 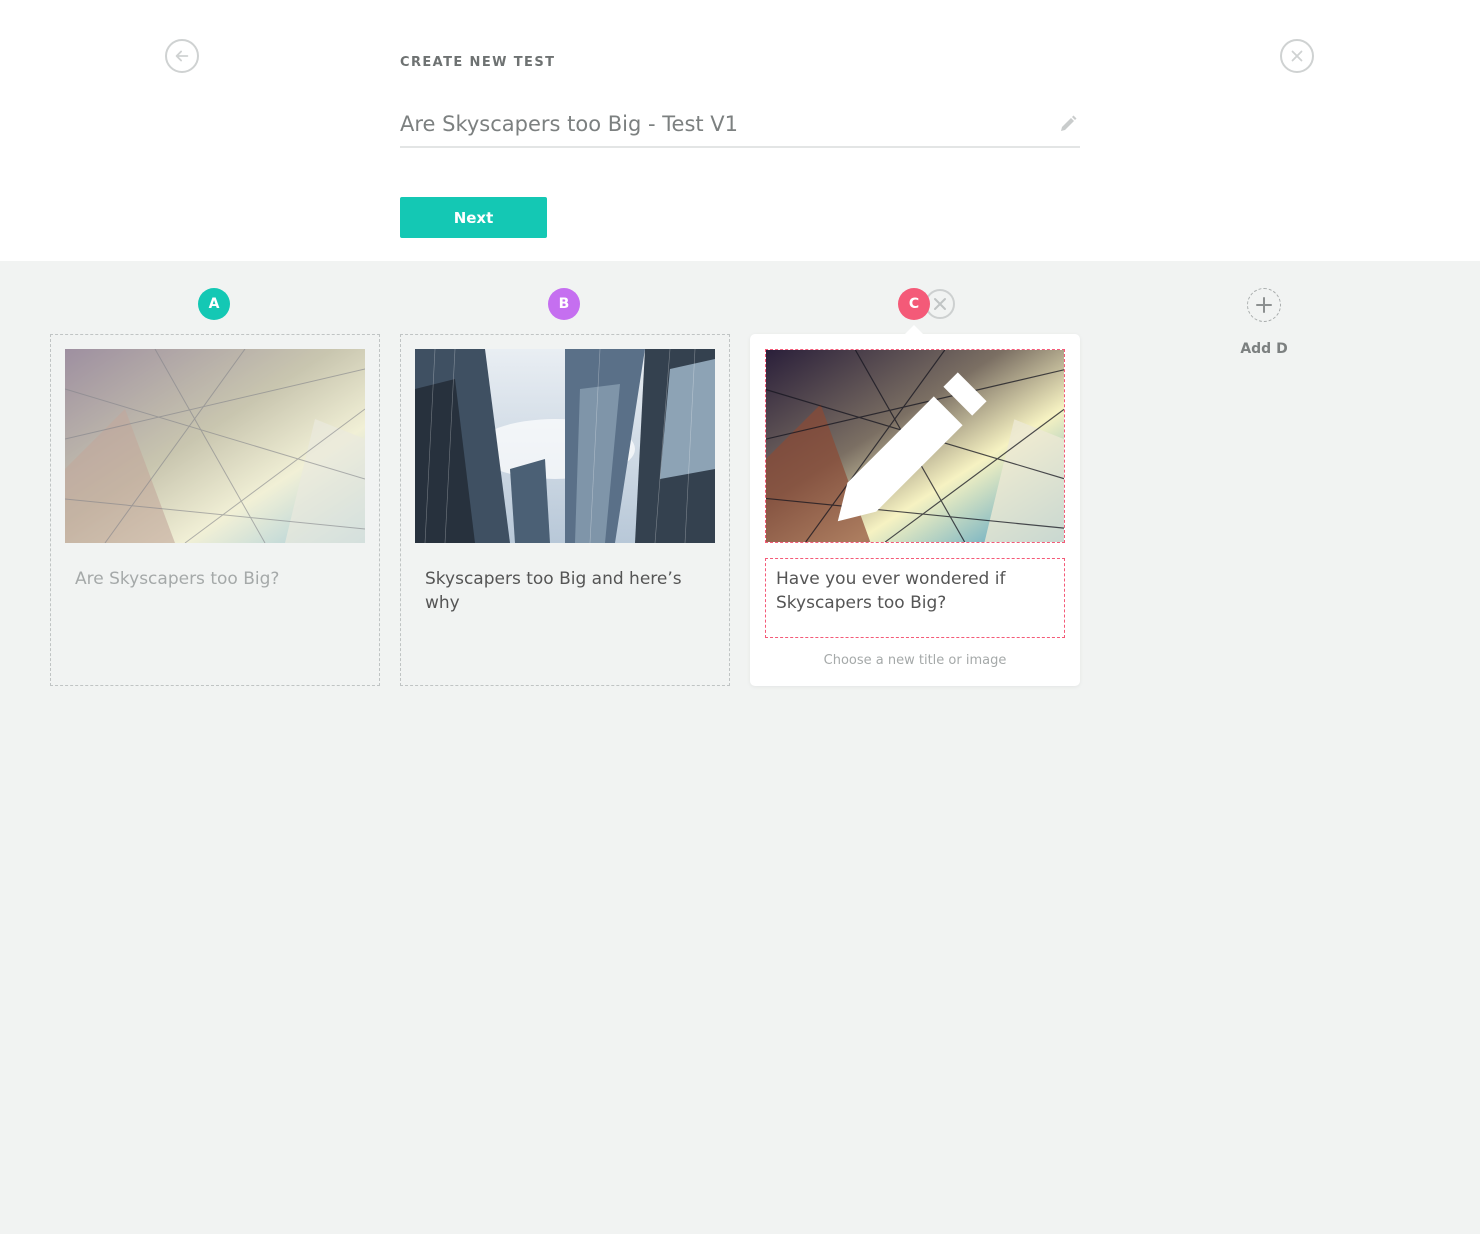 I want to click on variant-card-a: Are Skyscapers too Big?, so click(x=215, y=510).